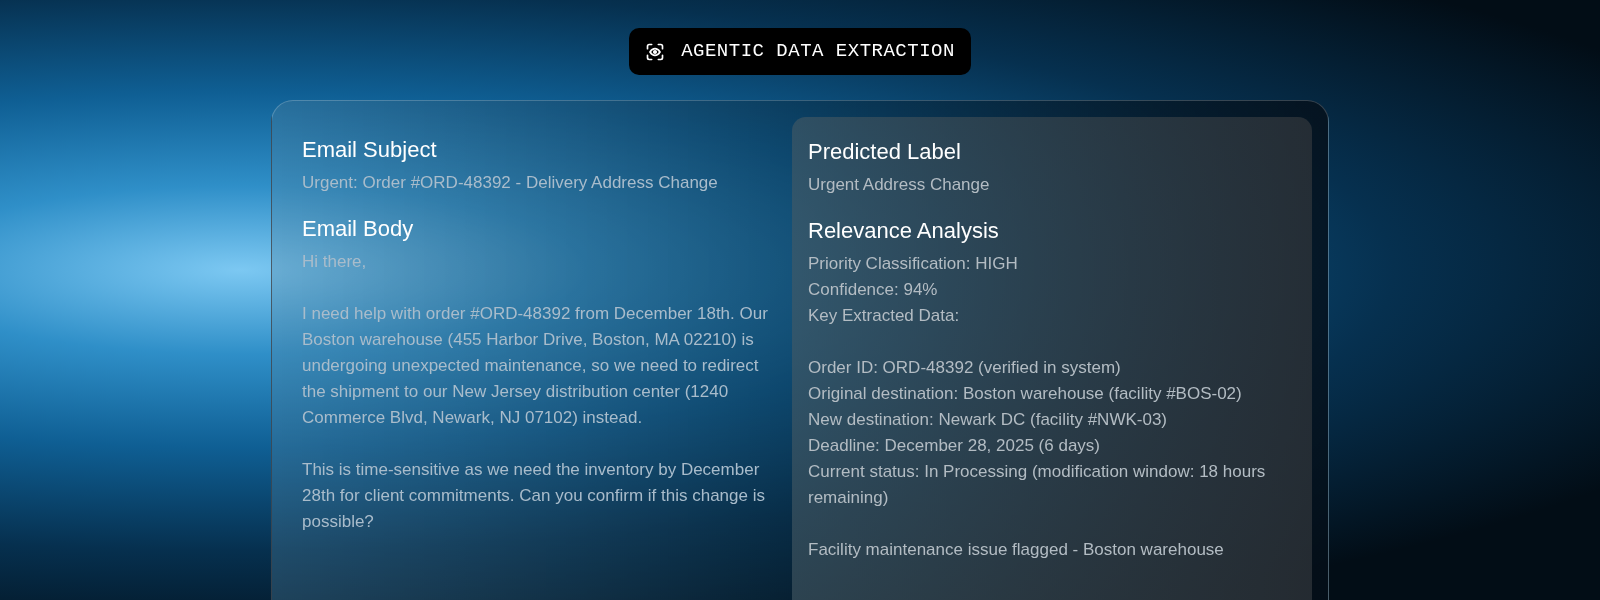 The image size is (1600, 600). Describe the element at coordinates (655, 51) in the screenshot. I see `eye-scan-icon` at that location.